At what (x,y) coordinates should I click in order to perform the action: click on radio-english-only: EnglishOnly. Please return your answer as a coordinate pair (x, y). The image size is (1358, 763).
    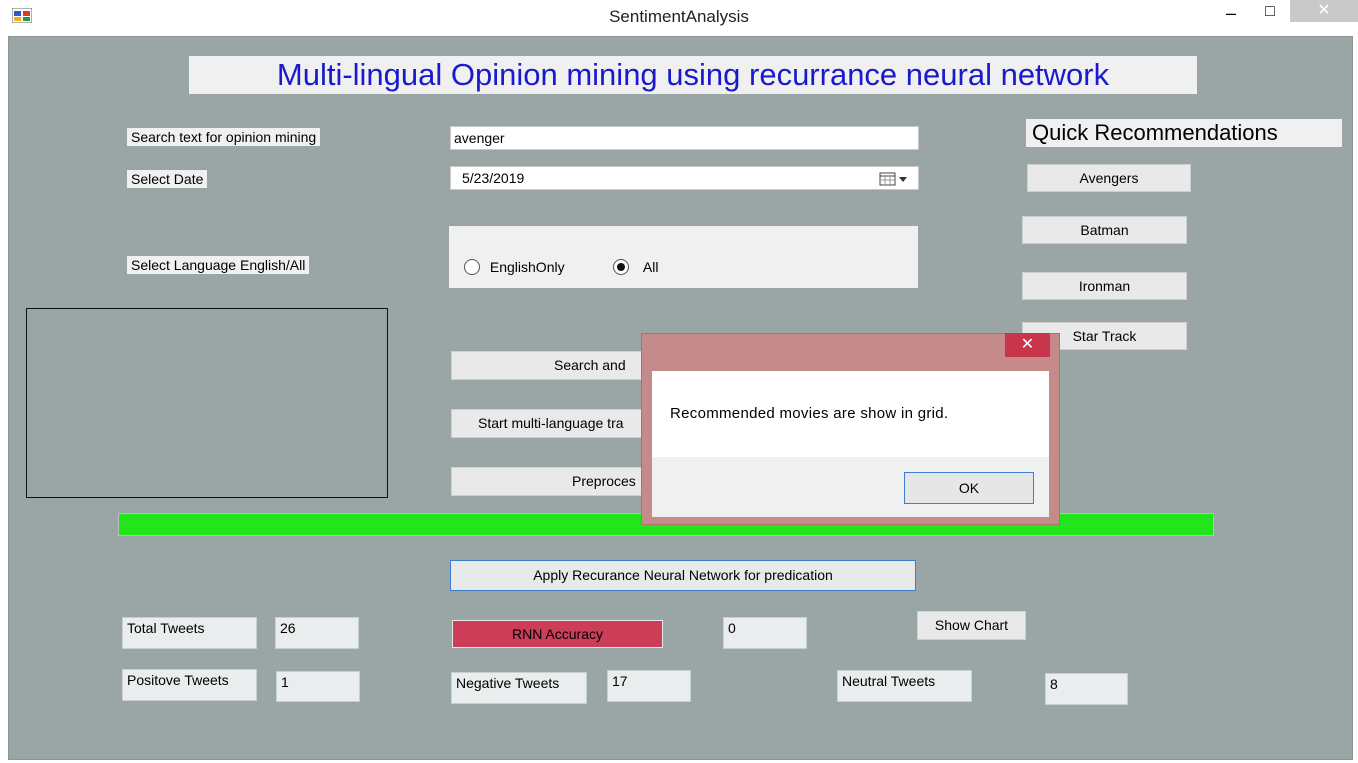
    Looking at the image, I should click on (514, 267).